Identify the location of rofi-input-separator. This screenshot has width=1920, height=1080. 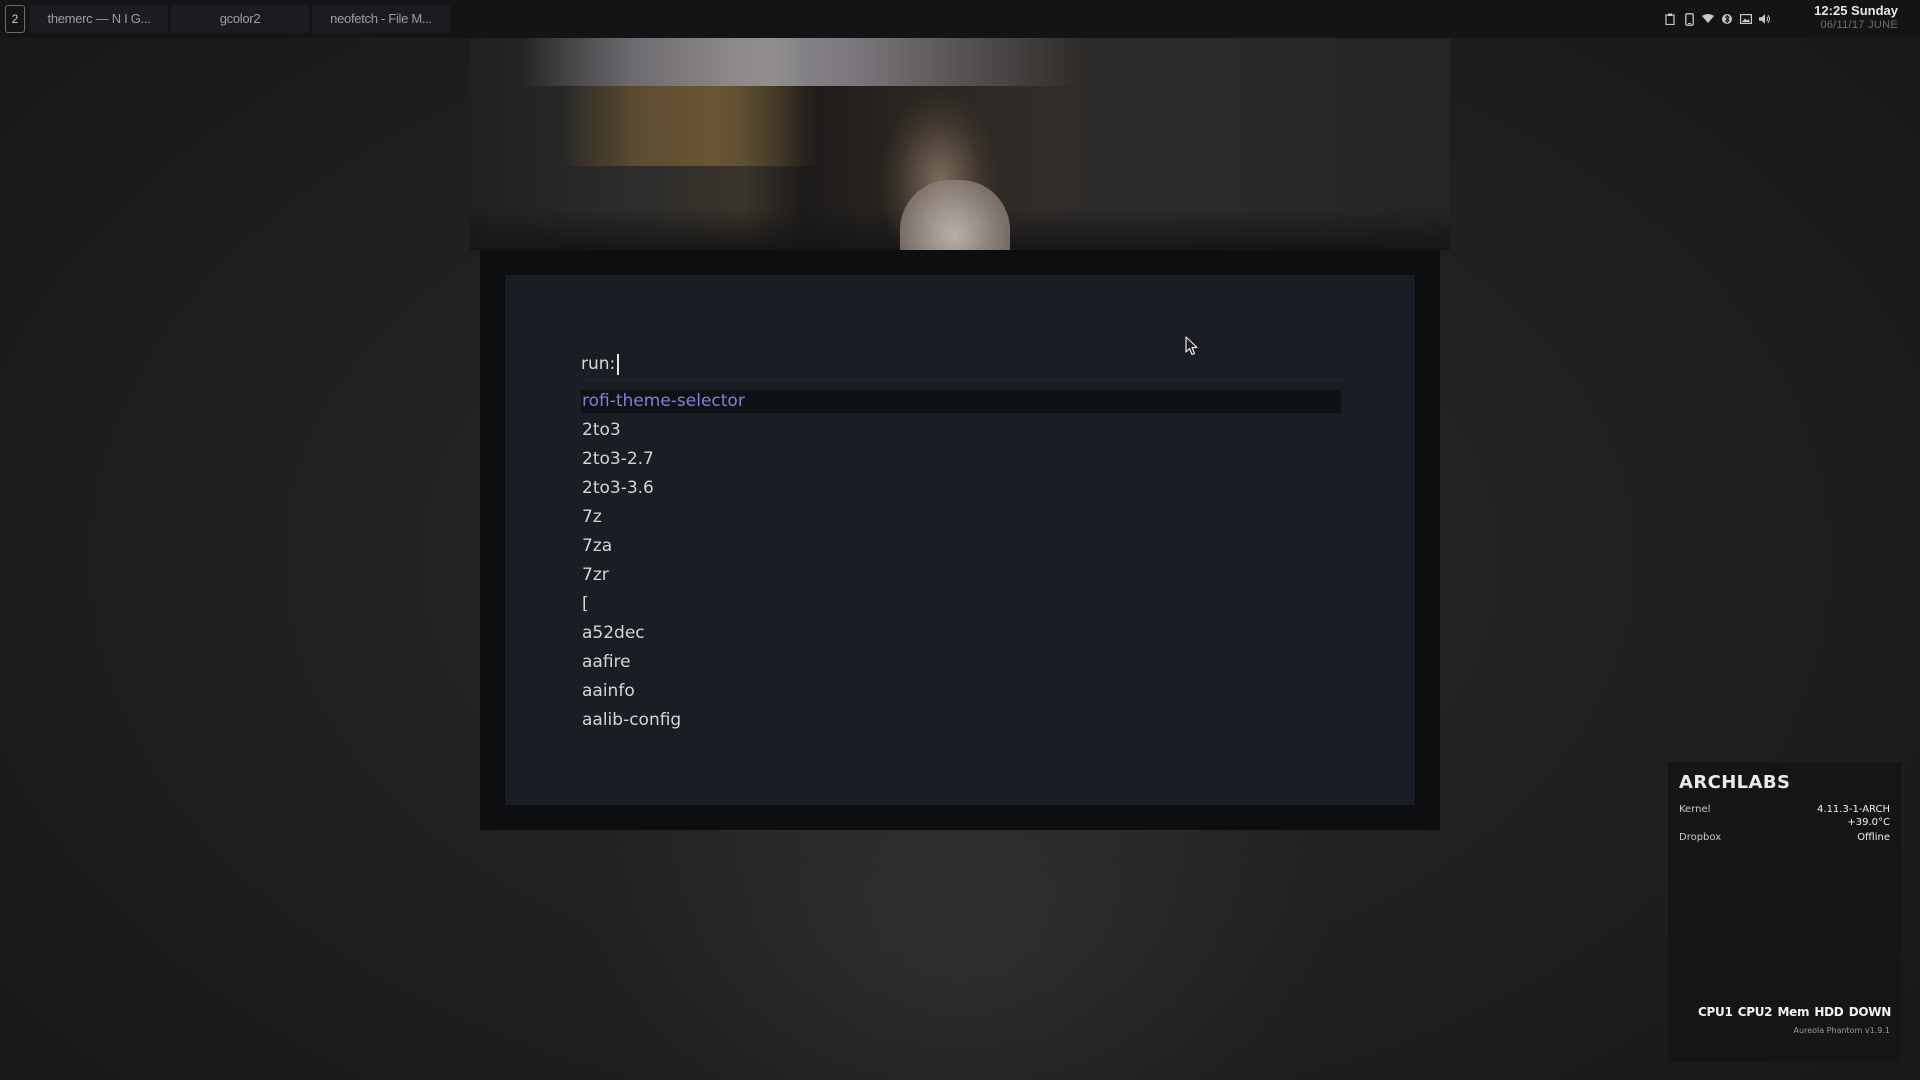
(961, 380).